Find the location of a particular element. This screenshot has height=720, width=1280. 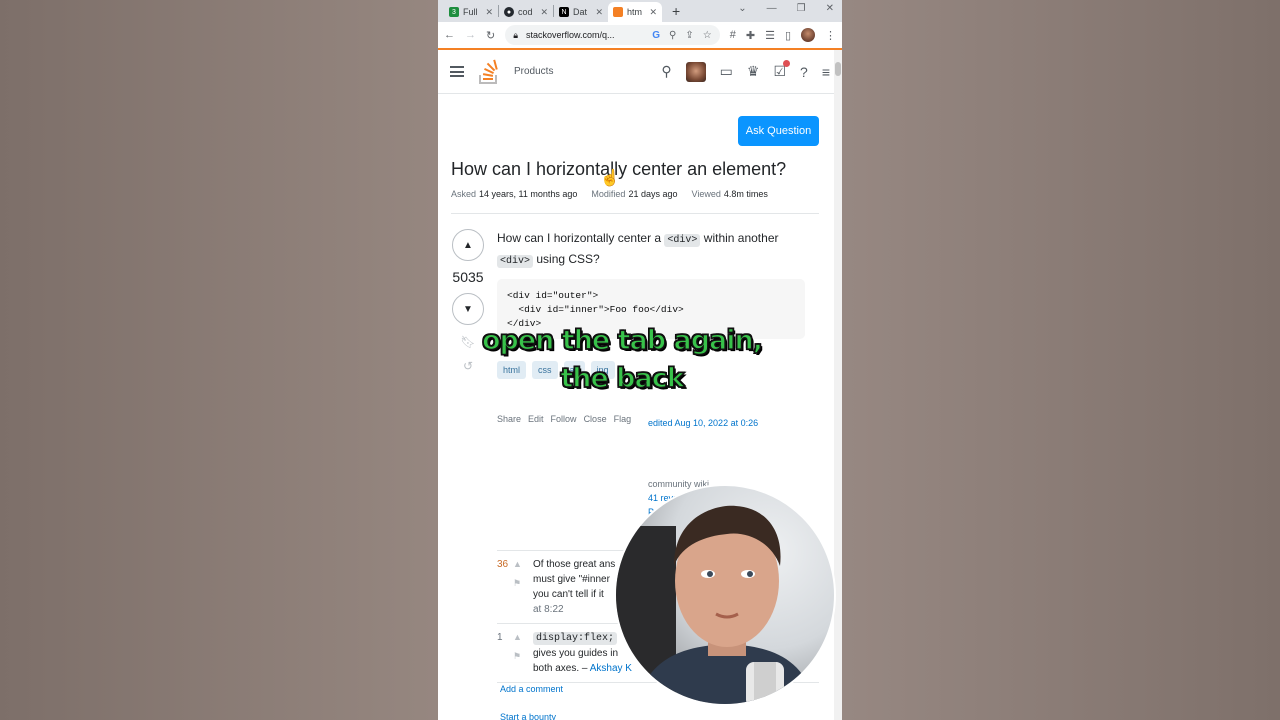

tab-label: cod is located at coordinates (525, 12).